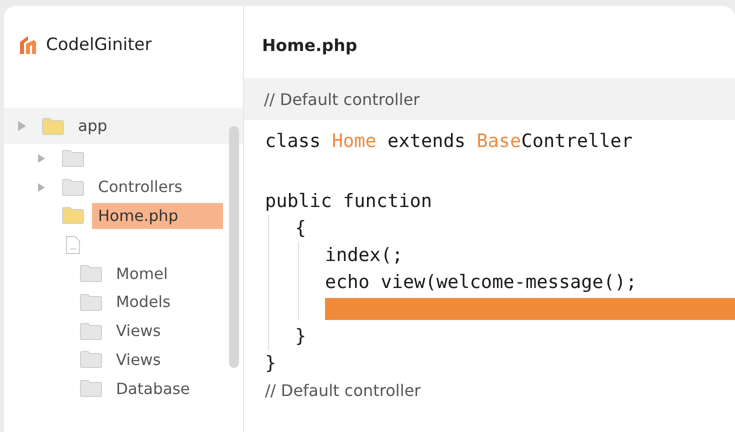  I want to click on logo-icon, so click(28, 45).